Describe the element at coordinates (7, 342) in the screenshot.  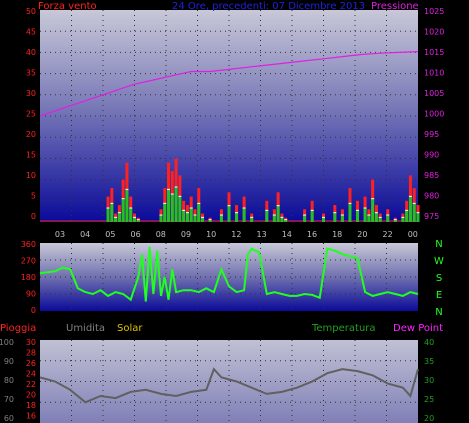
I see `humidity-tick-label: 100` at that location.